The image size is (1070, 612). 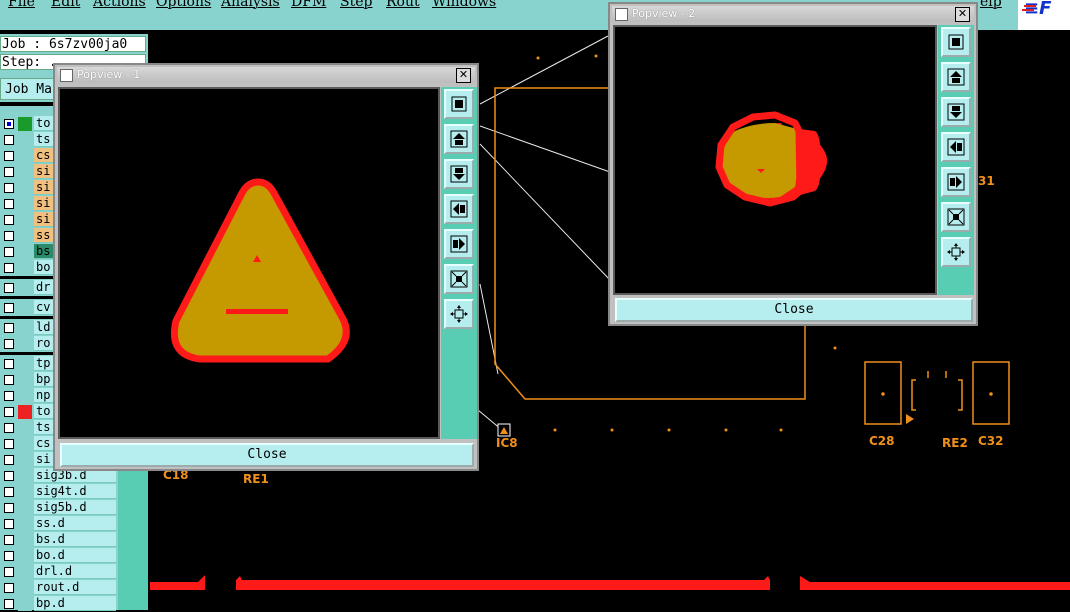 I want to click on layer-name: ss.d, so click(x=75, y=523).